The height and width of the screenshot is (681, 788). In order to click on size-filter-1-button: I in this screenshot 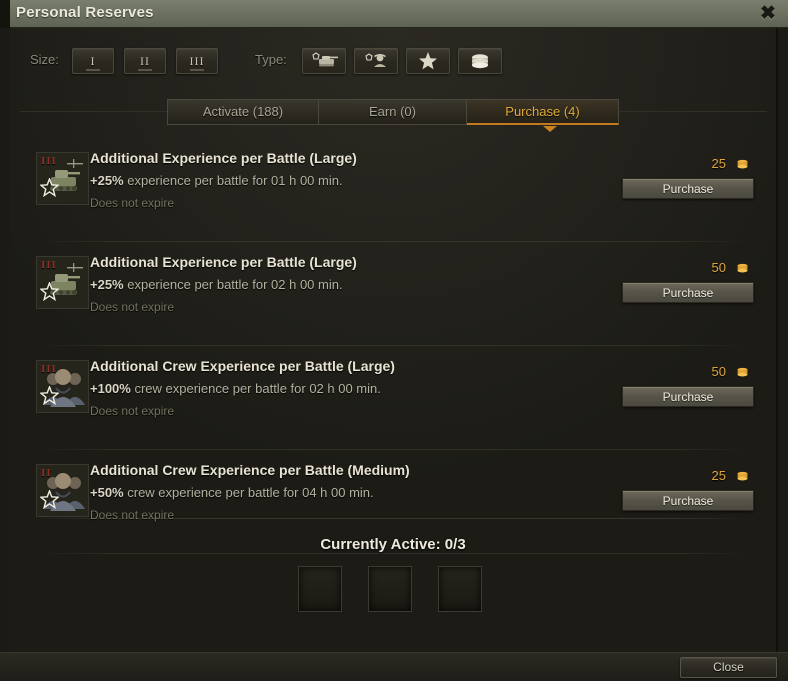, I will do `click(93, 61)`.